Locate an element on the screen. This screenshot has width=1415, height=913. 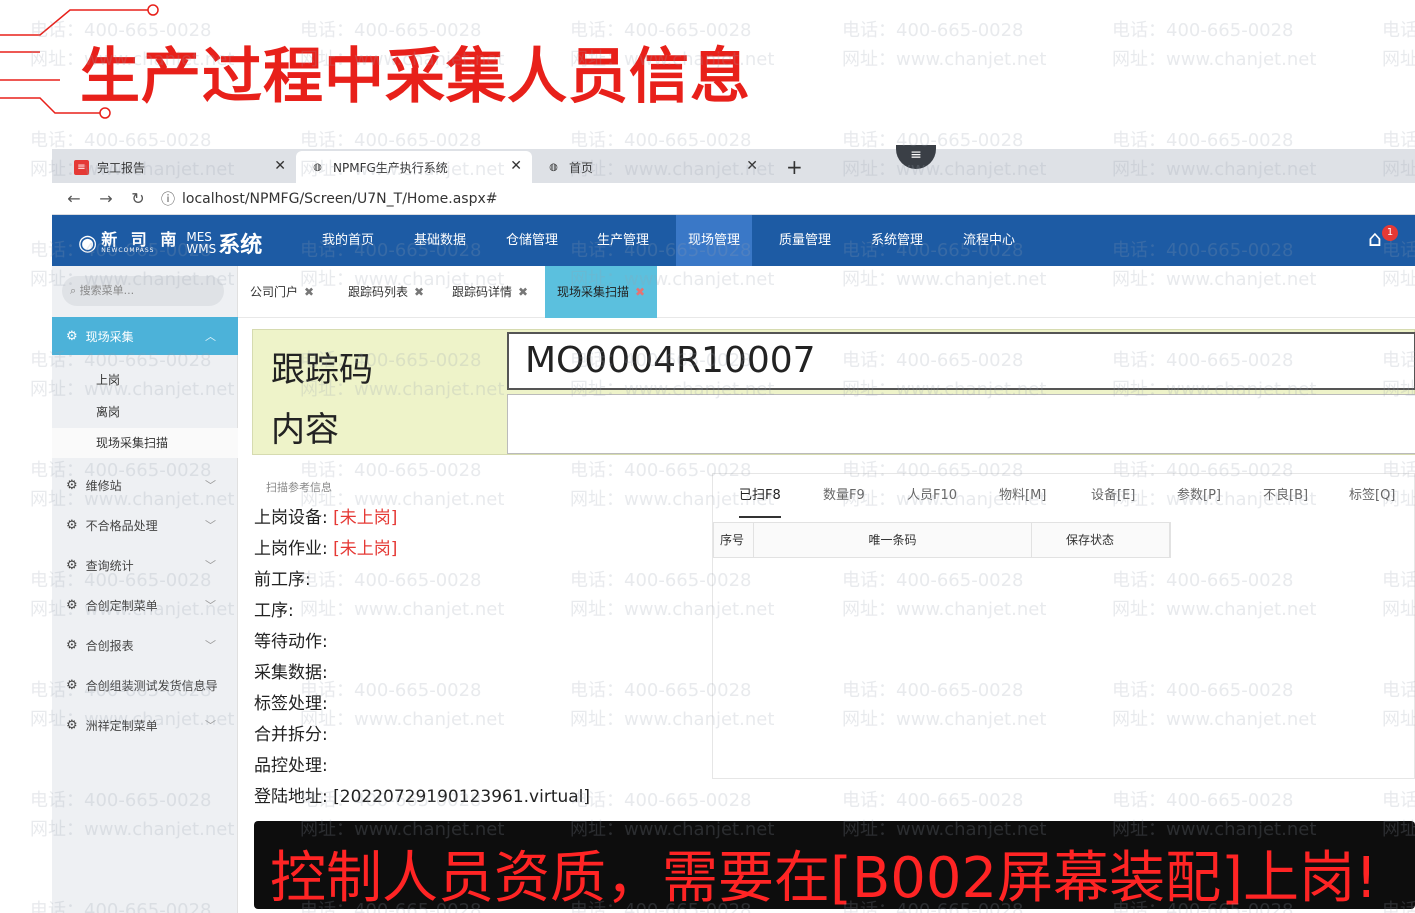
sidebar-group-custom-menu: ⚙ 合创定制菜单 ﹀ is located at coordinates (145, 605).